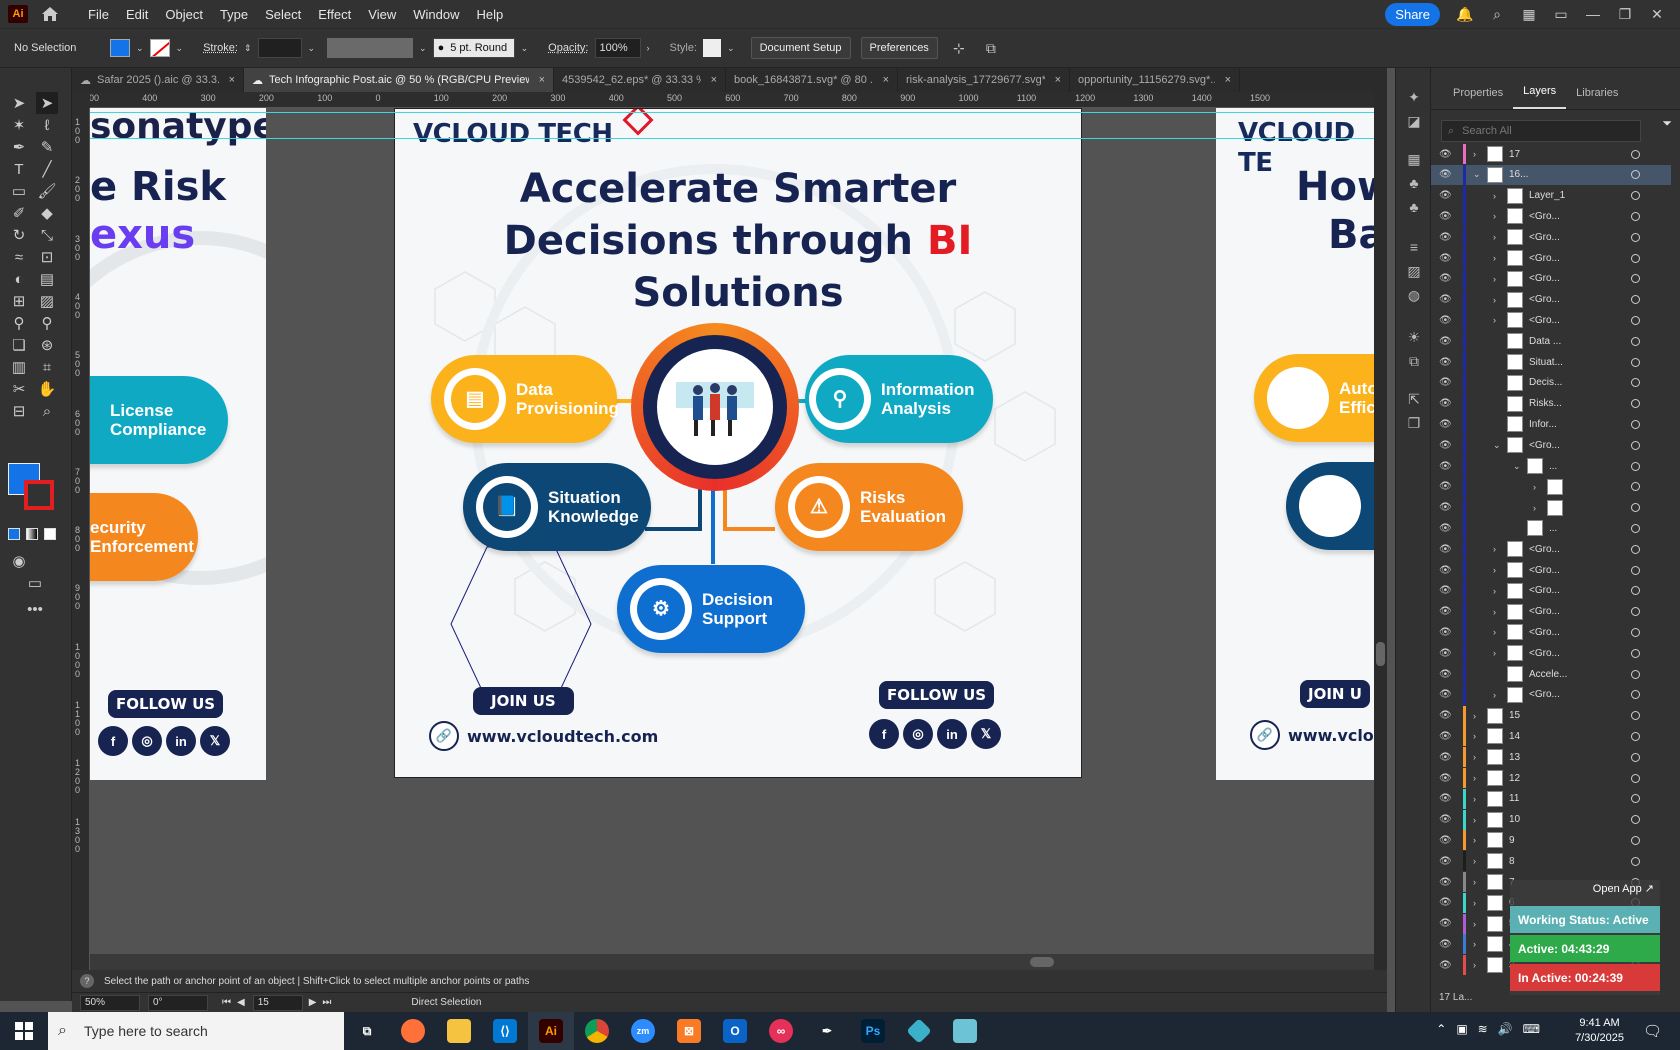 This screenshot has width=1680, height=1050. I want to click on perspective-grid-icon: ▤, so click(47, 279).